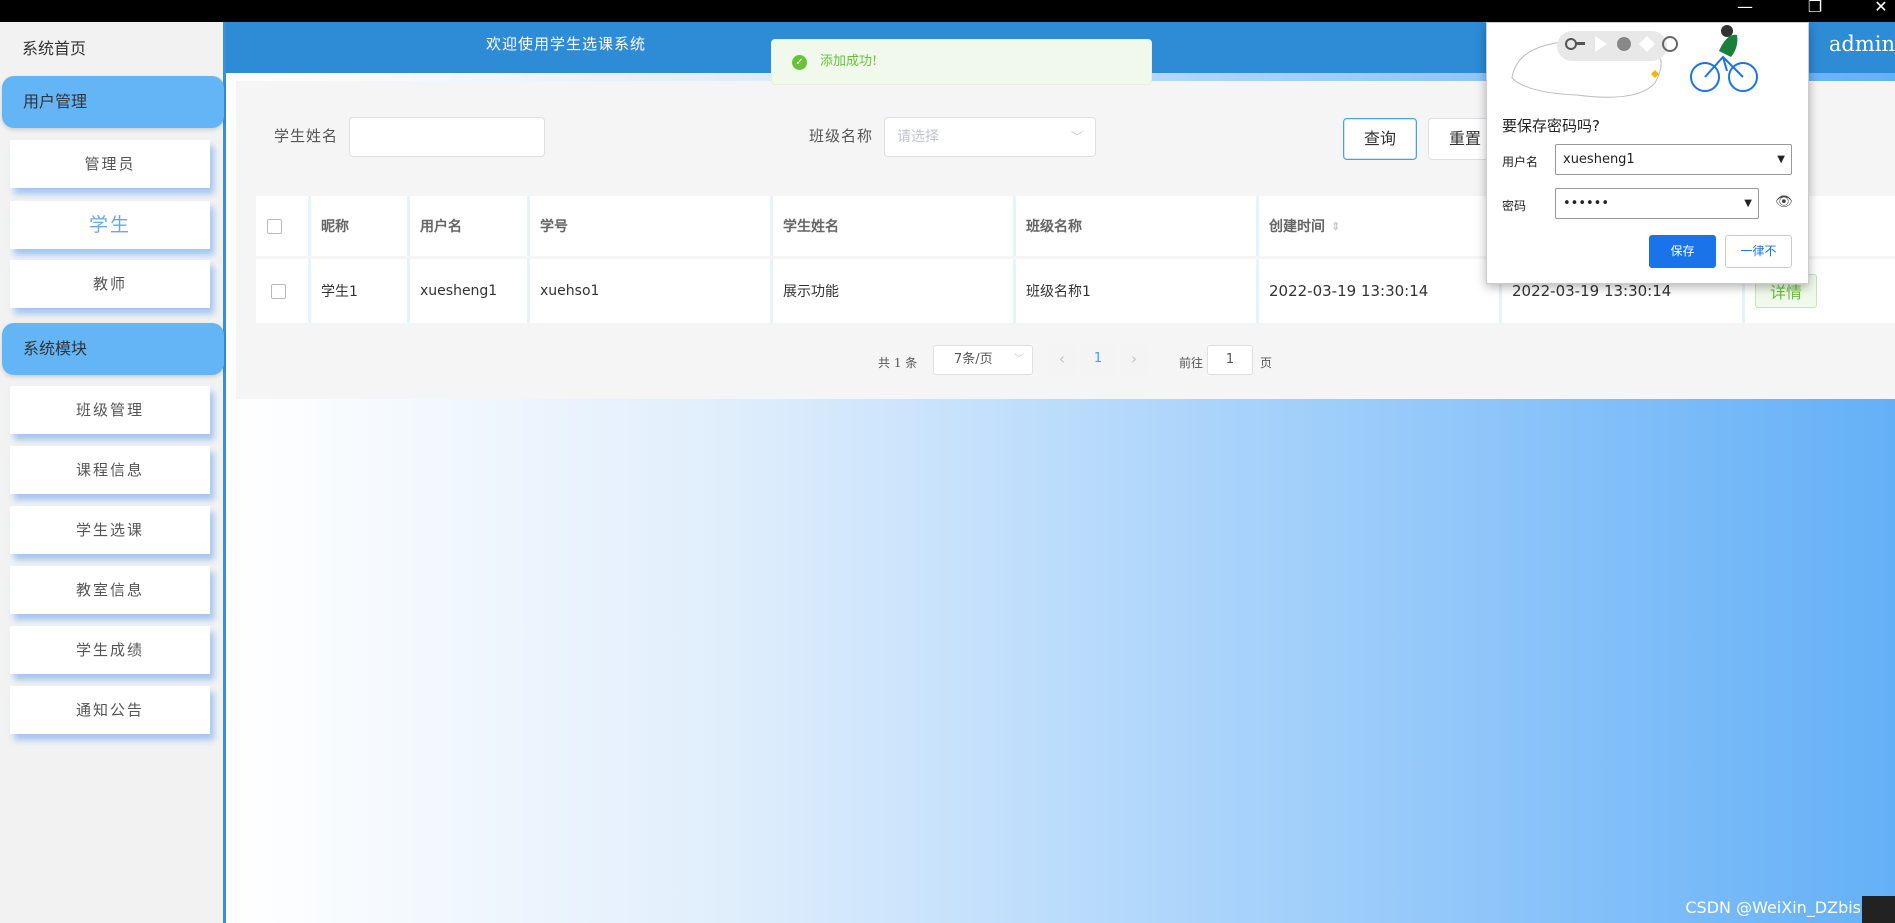 The height and width of the screenshot is (923, 1895). What do you see at coordinates (849, 61) in the screenshot?
I see `toast-message: 添加成功!` at bounding box center [849, 61].